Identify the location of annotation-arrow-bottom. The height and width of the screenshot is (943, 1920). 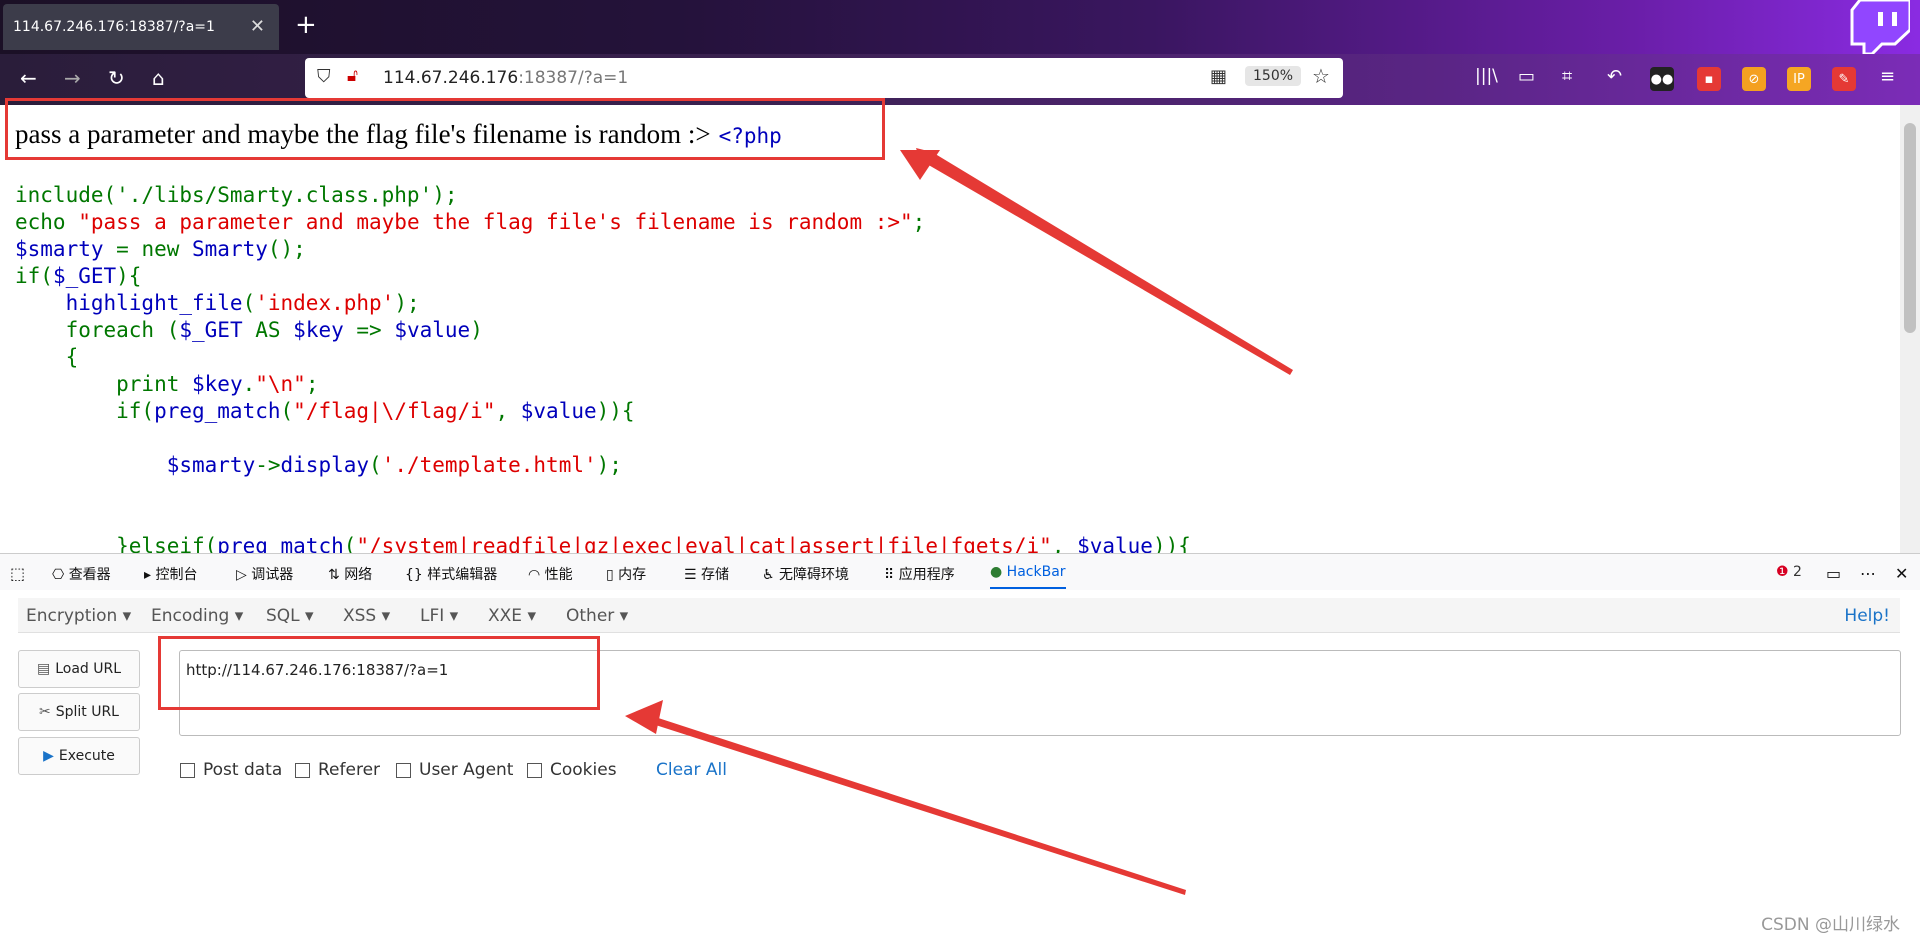
(911, 803).